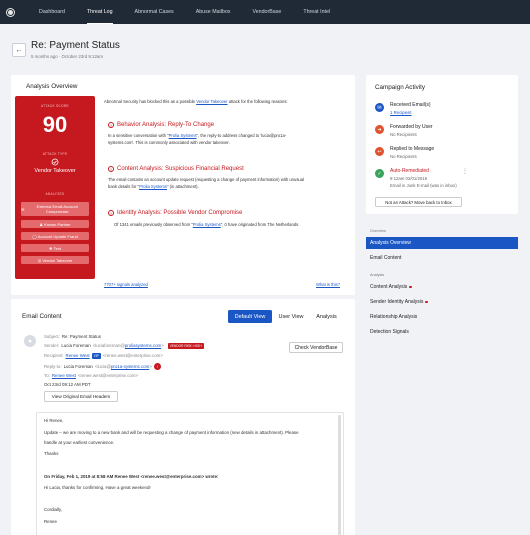  Describe the element at coordinates (79, 442) in the screenshot. I see `body-line-handle: handle at your earliest convenience.` at that location.